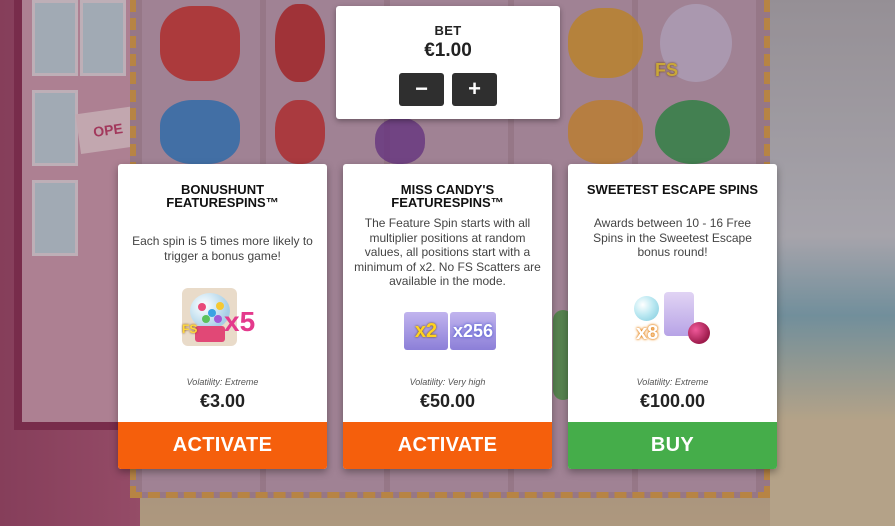  I want to click on volatility-label: Volatility: Very high, so click(447, 382).